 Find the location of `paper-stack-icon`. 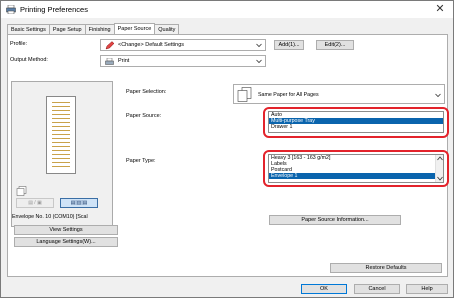

paper-stack-icon is located at coordinates (21, 191).